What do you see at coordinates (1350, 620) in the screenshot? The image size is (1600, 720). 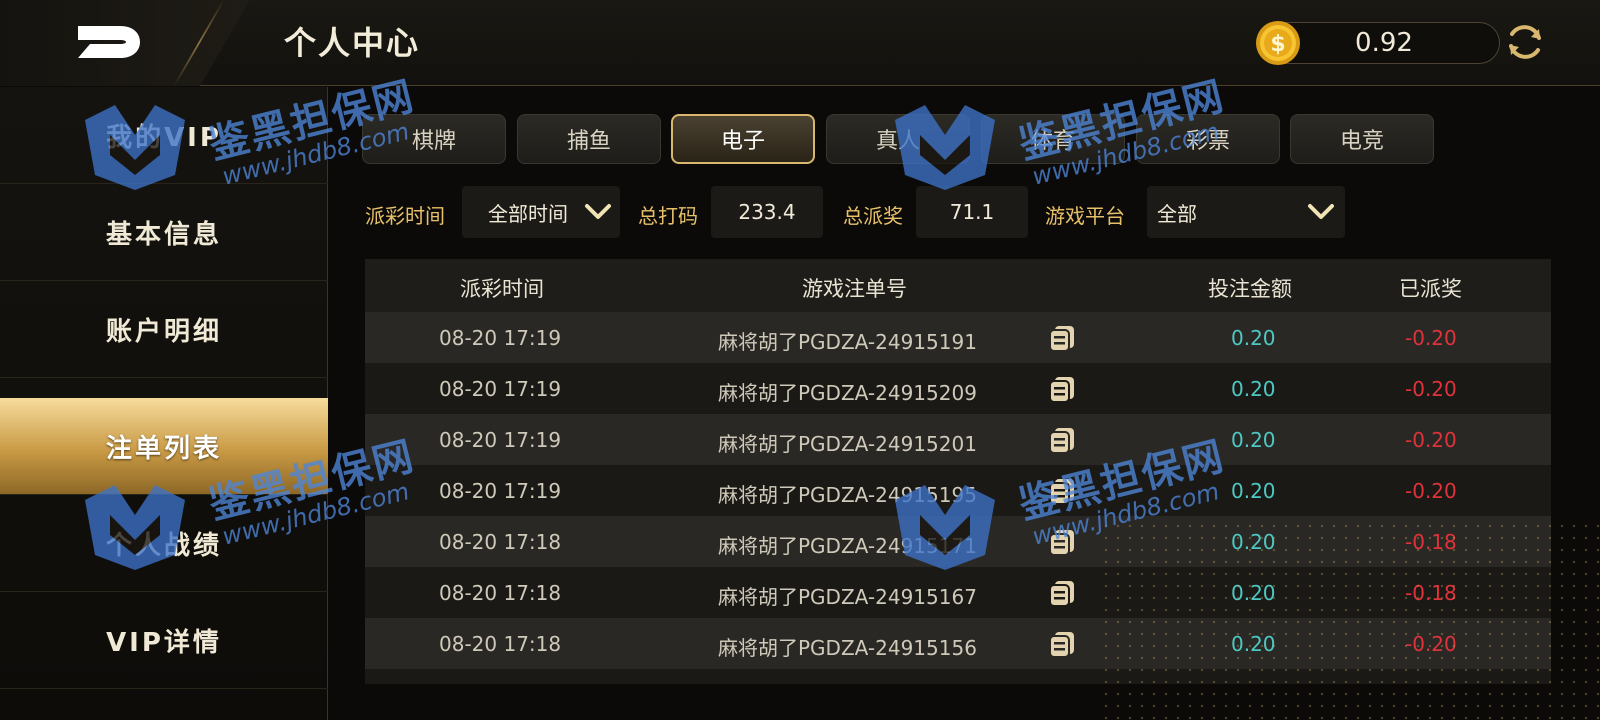 I see `background-sparkles` at bounding box center [1350, 620].